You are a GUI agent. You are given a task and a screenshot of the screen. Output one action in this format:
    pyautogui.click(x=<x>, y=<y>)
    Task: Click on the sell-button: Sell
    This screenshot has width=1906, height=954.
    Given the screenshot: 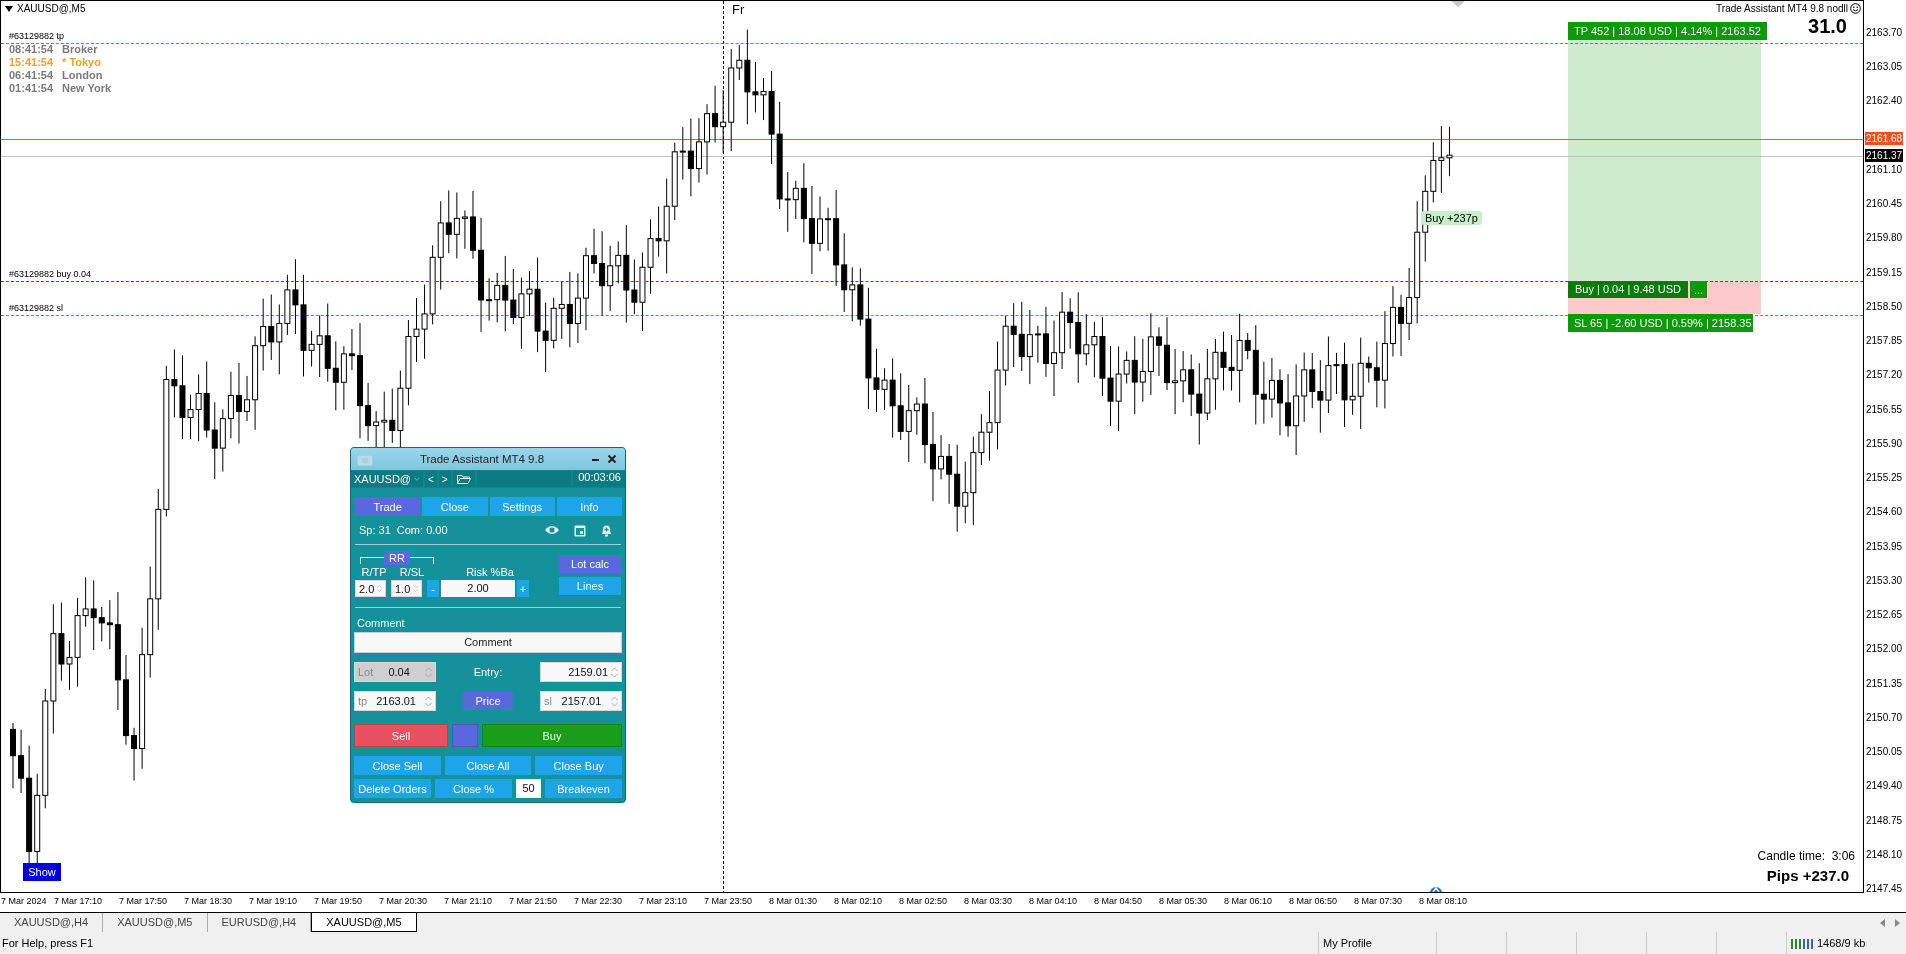 What is the action you would take?
    pyautogui.click(x=401, y=735)
    